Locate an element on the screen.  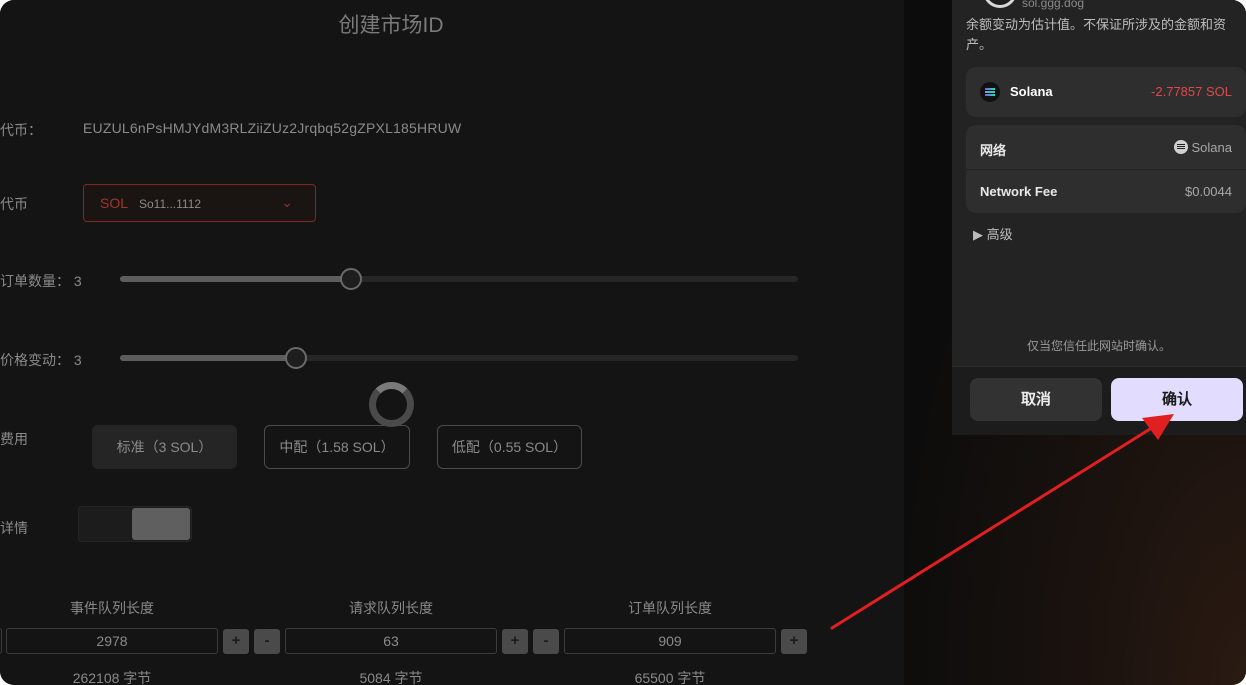
orderbook-queue-bytes: 65500 字节 is located at coordinates (670, 677).